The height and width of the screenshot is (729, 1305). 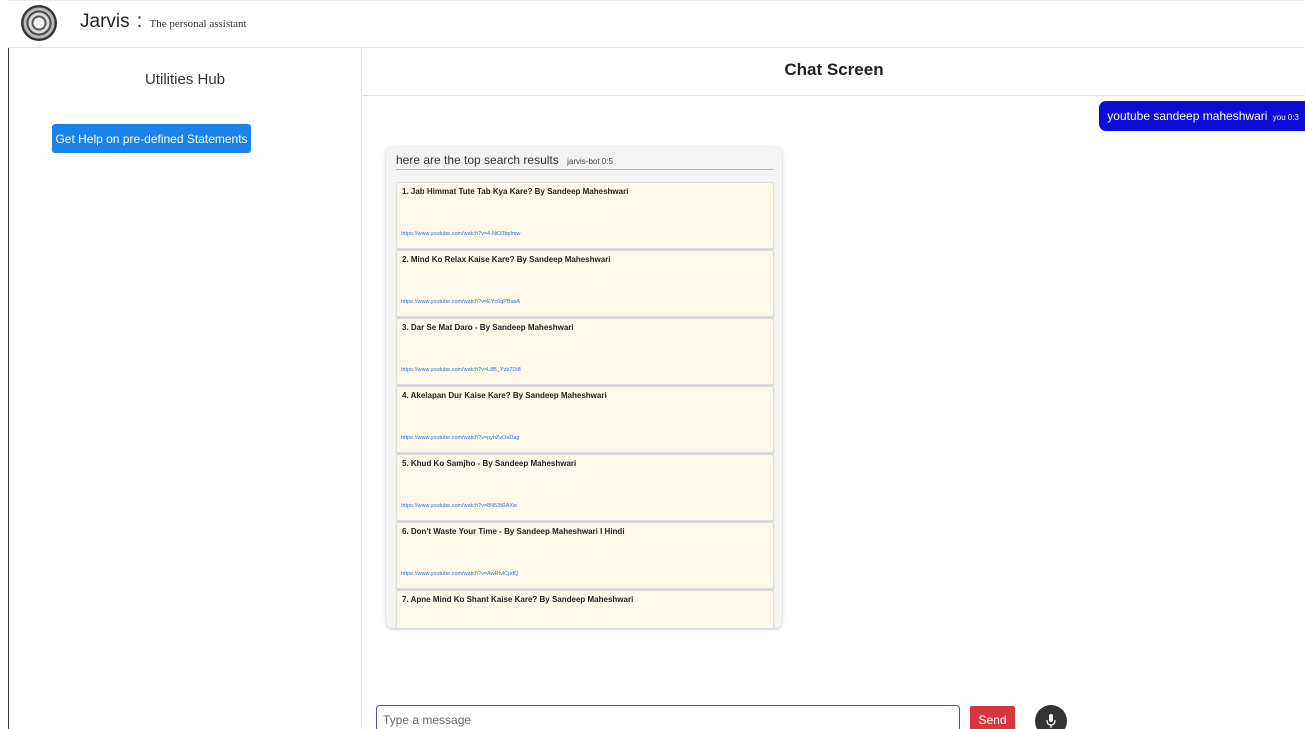 I want to click on bot-message-text: here are the top search results, so click(x=477, y=160).